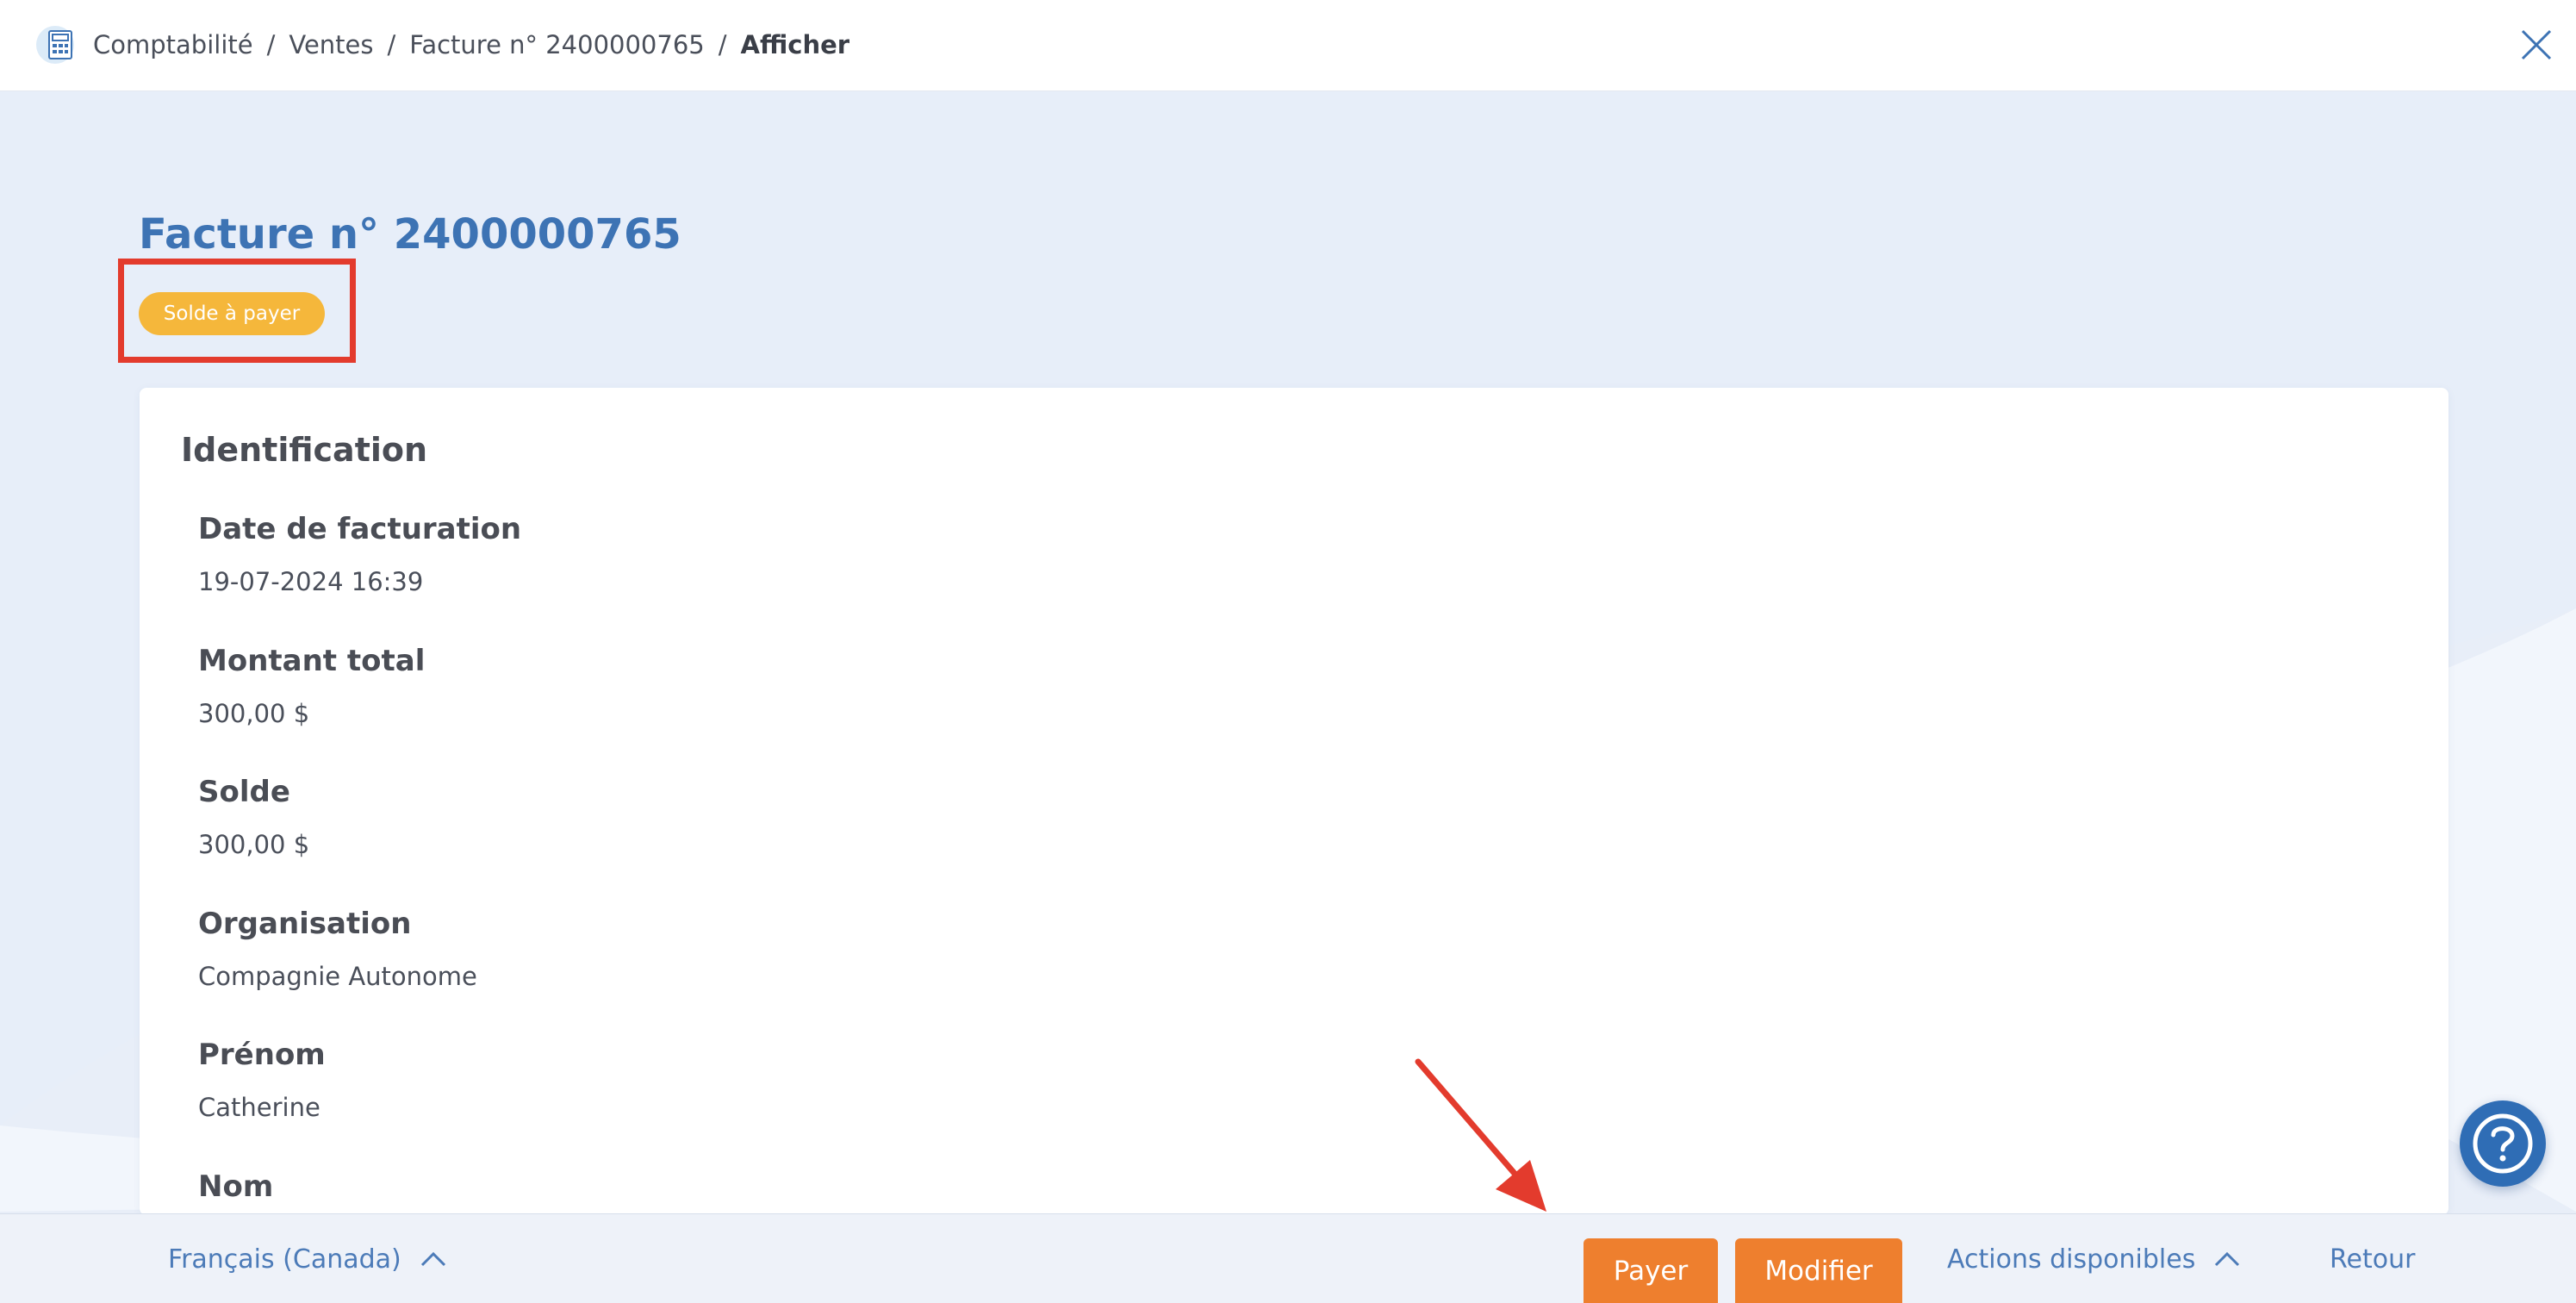  Describe the element at coordinates (305, 450) in the screenshot. I see `card-heading: Identification` at that location.